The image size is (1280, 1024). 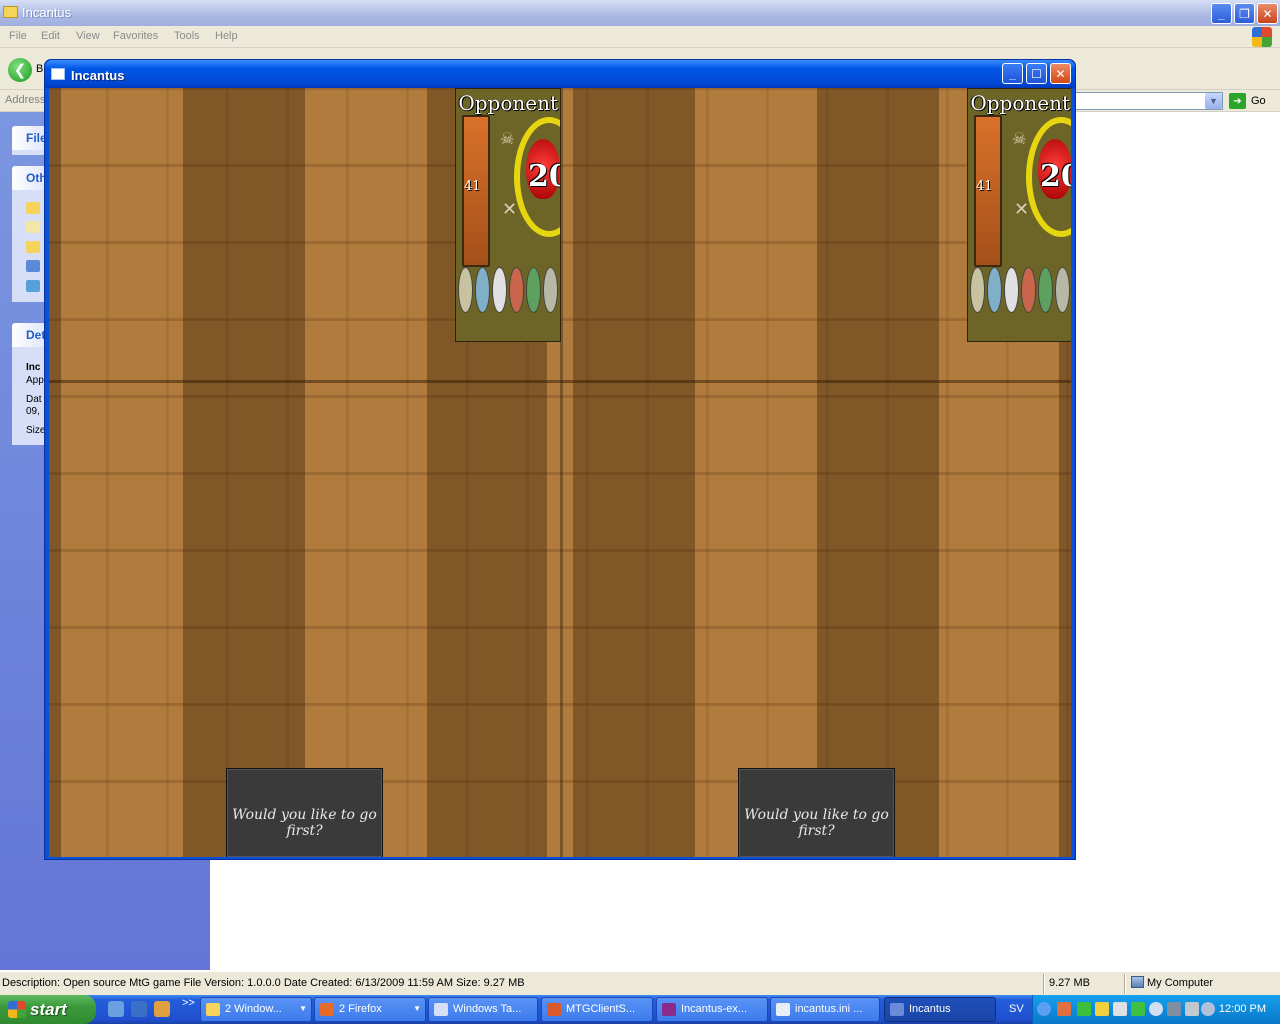 What do you see at coordinates (507, 139) in the screenshot?
I see `skull-icon: ☠` at bounding box center [507, 139].